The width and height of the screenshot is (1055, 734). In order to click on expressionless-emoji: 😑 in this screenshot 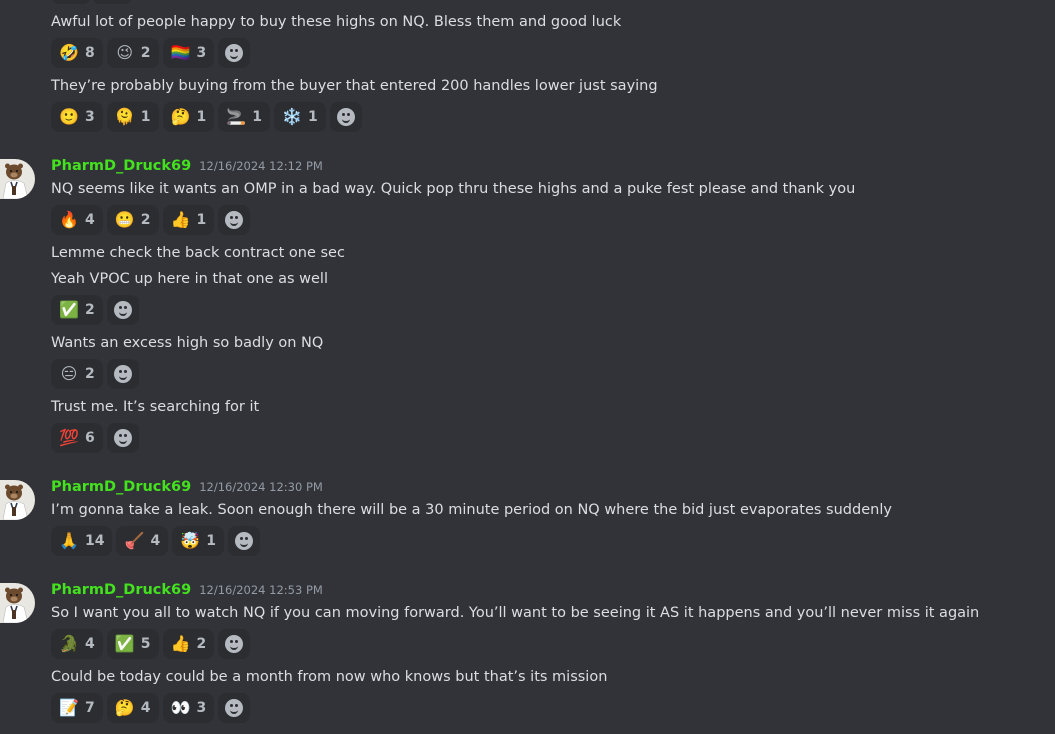, I will do `click(69, 373)`.